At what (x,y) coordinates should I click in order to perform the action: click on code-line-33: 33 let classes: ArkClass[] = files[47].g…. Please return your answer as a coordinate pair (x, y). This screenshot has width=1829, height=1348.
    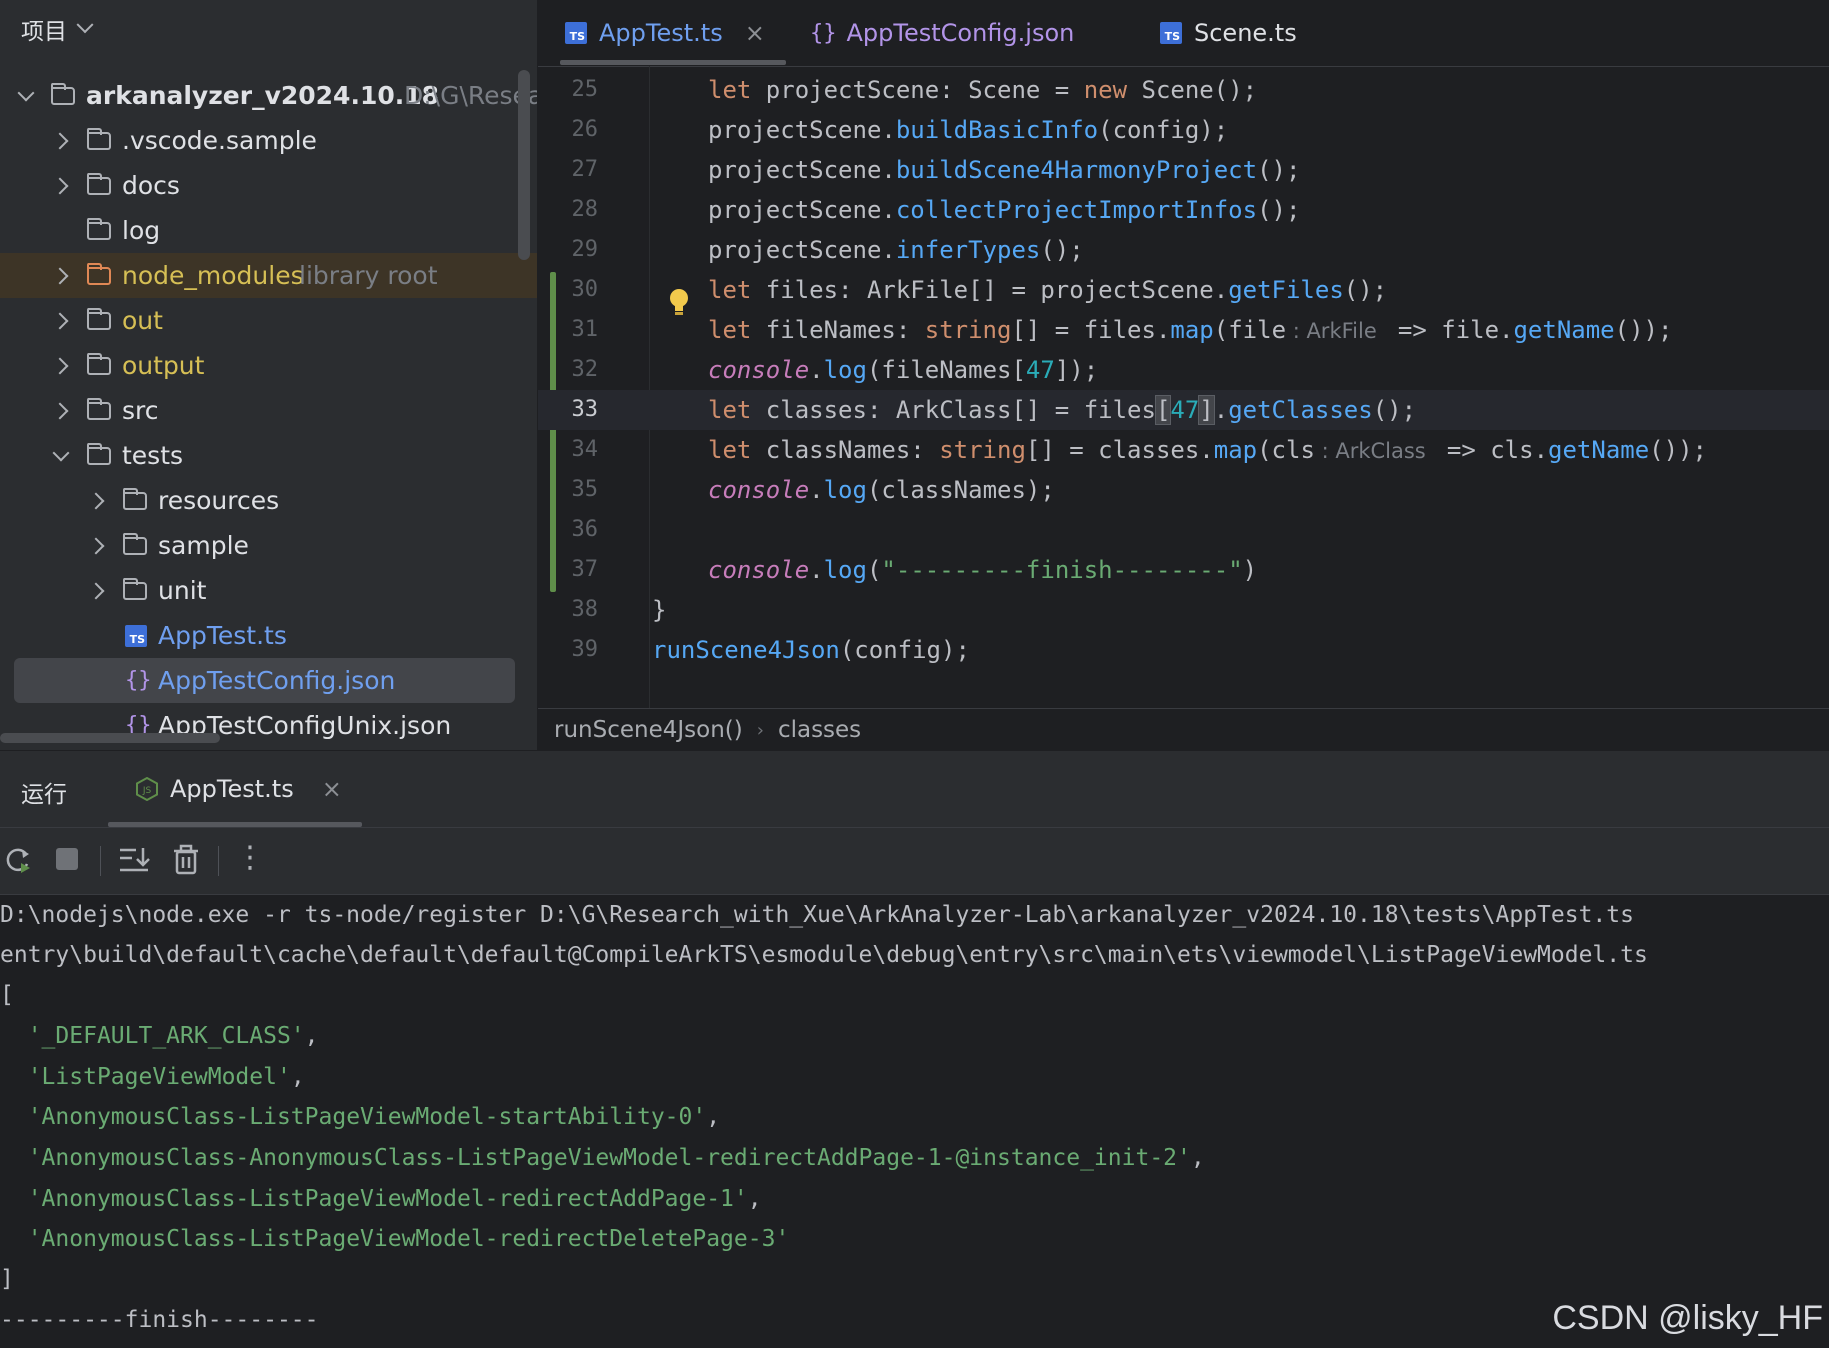
    Looking at the image, I should click on (1183, 410).